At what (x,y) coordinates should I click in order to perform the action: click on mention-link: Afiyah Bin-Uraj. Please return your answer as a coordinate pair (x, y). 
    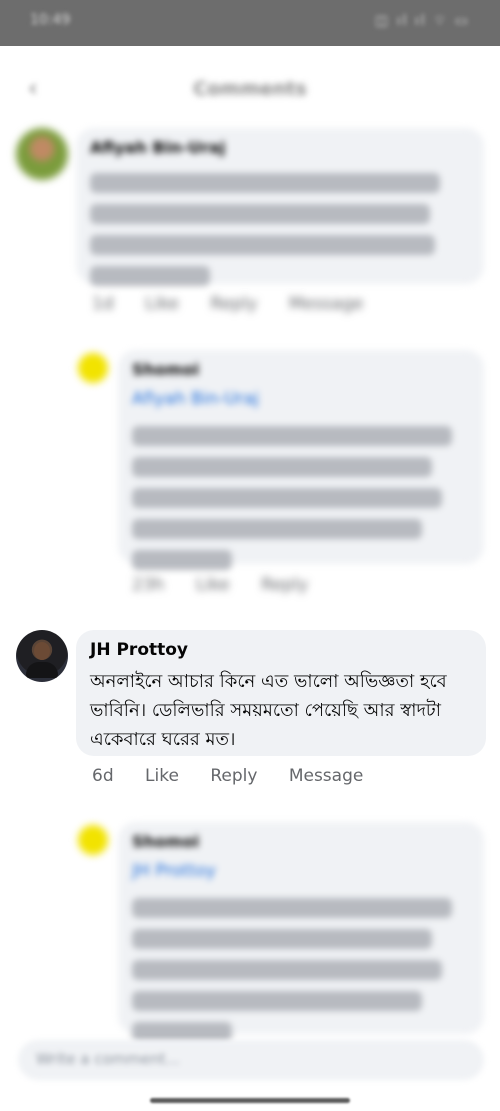
    Looking at the image, I should click on (195, 399).